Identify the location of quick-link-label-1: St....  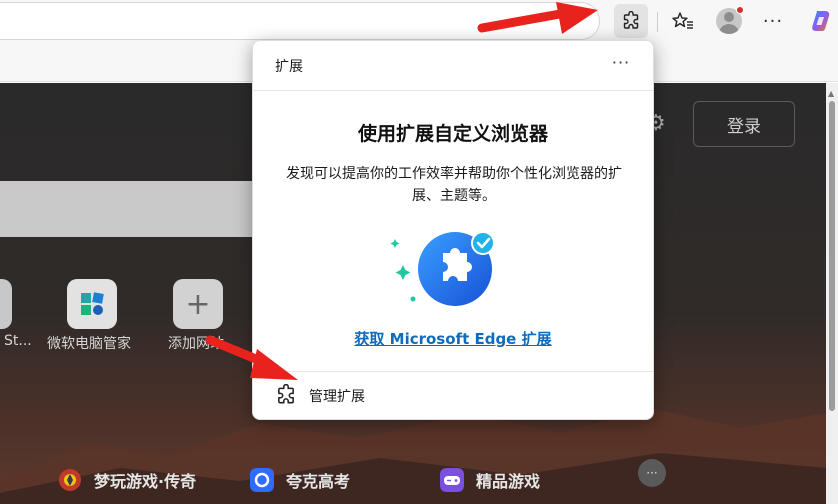
(18, 341).